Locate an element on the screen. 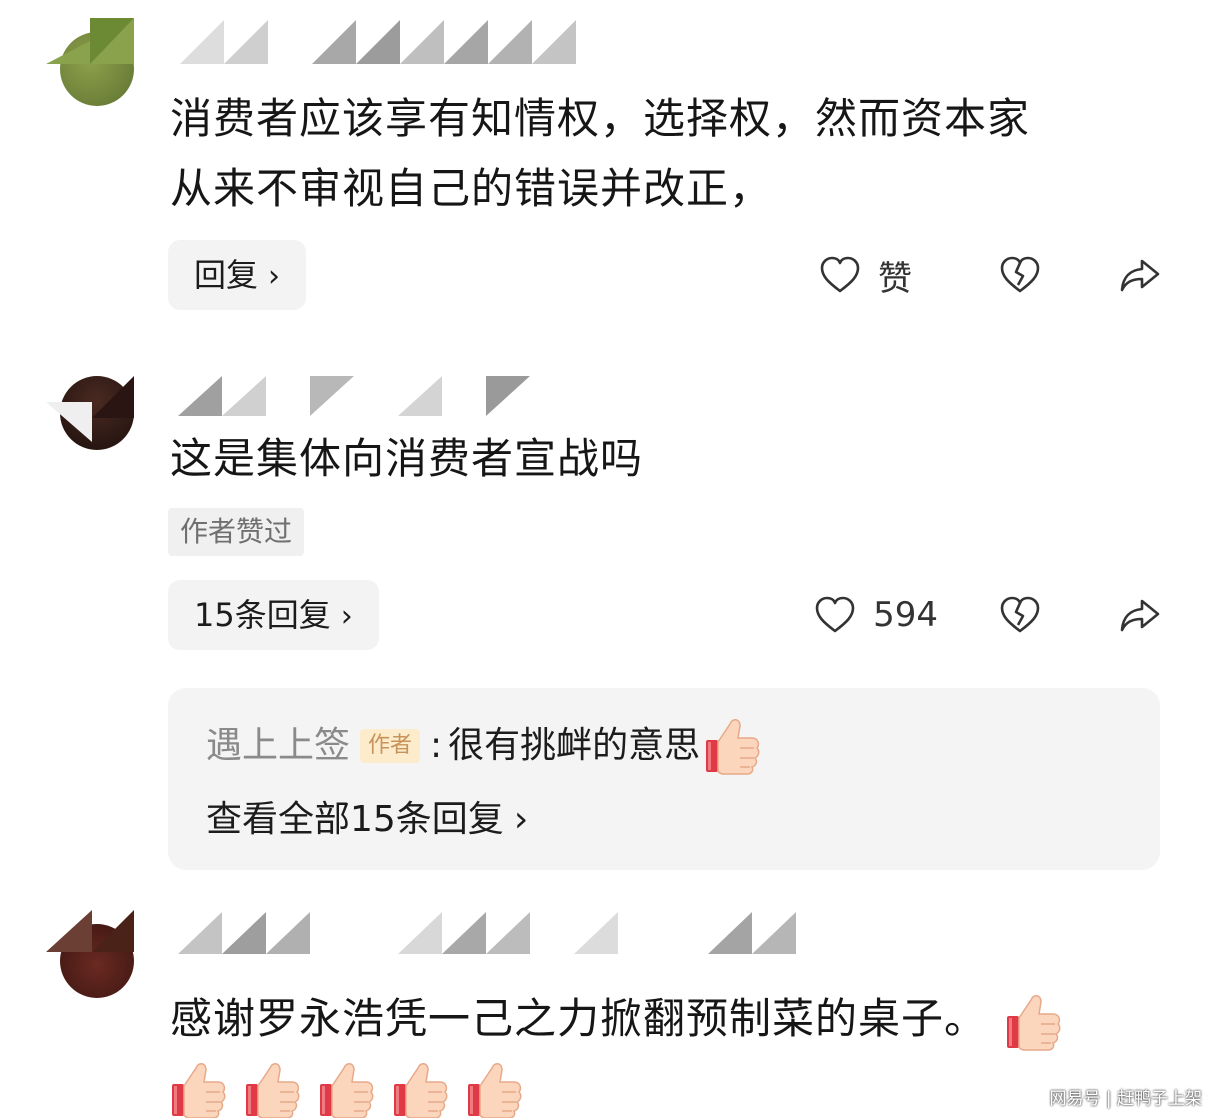 The width and height of the screenshot is (1220, 1118). comment-text-line-2: 从来不审视自己的错误并改正， is located at coordinates (471, 188).